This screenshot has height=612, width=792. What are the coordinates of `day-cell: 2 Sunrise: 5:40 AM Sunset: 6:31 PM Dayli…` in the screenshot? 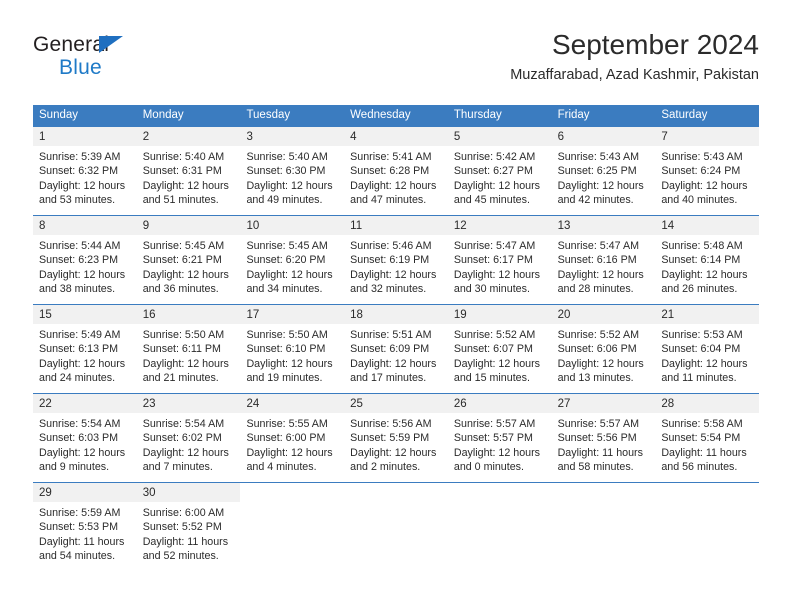 It's located at (188, 171).